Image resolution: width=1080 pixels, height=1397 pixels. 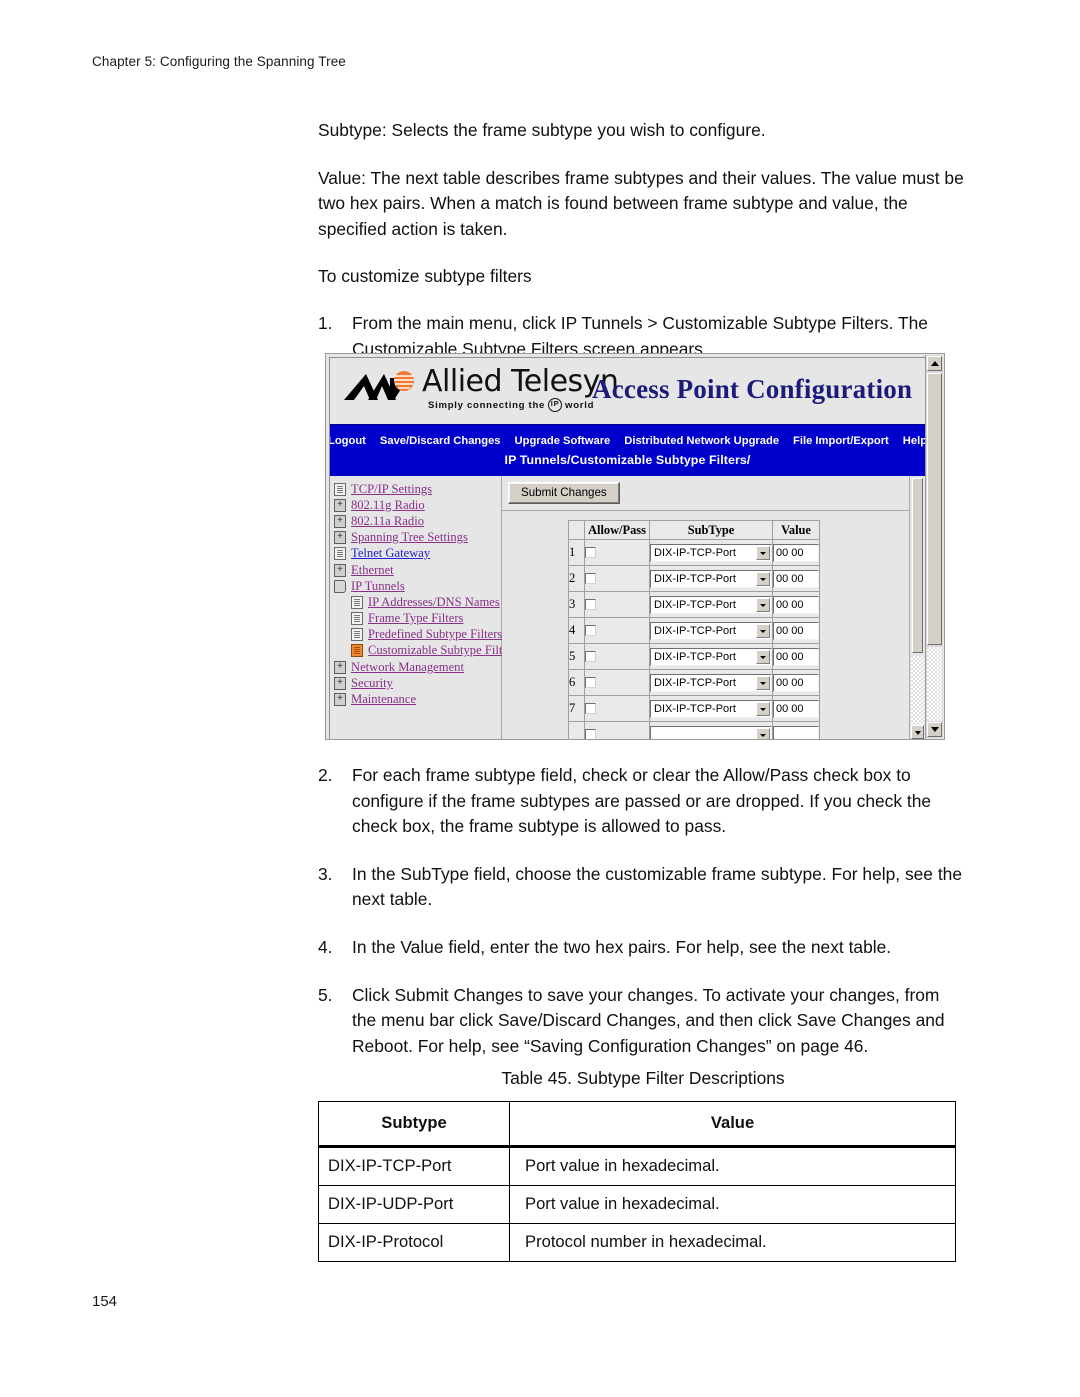 I want to click on sidebar-item-security: Security, so click(x=417, y=683).